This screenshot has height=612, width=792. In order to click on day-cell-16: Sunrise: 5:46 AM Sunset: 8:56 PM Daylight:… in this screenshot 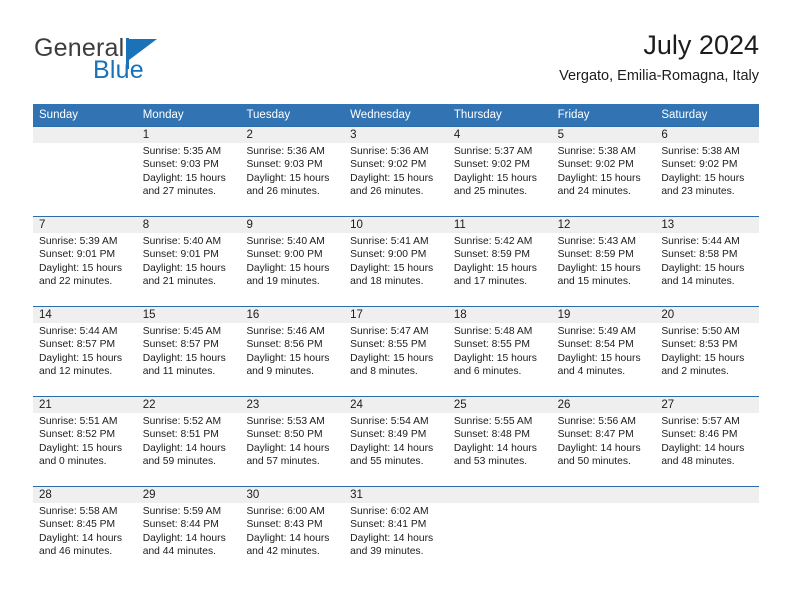, I will do `click(292, 359)`.